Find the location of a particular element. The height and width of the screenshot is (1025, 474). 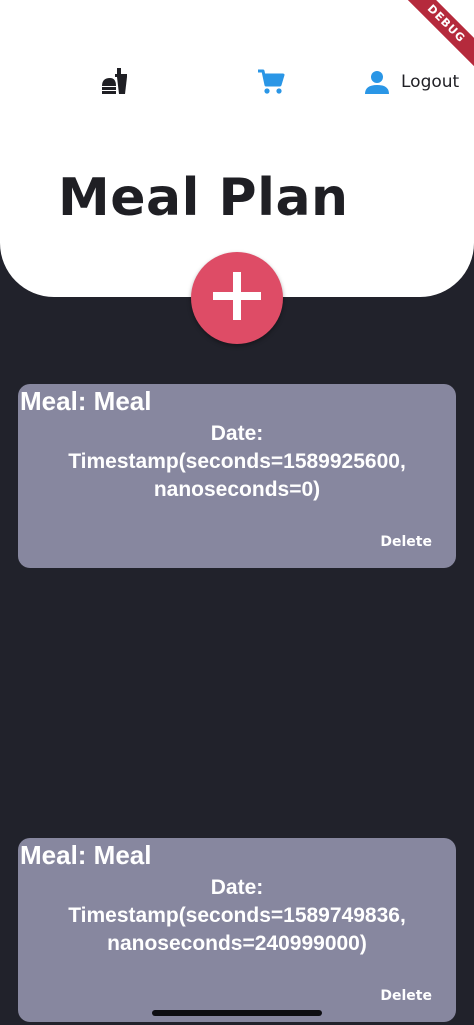

page-title: Meal Plan is located at coordinates (203, 198).